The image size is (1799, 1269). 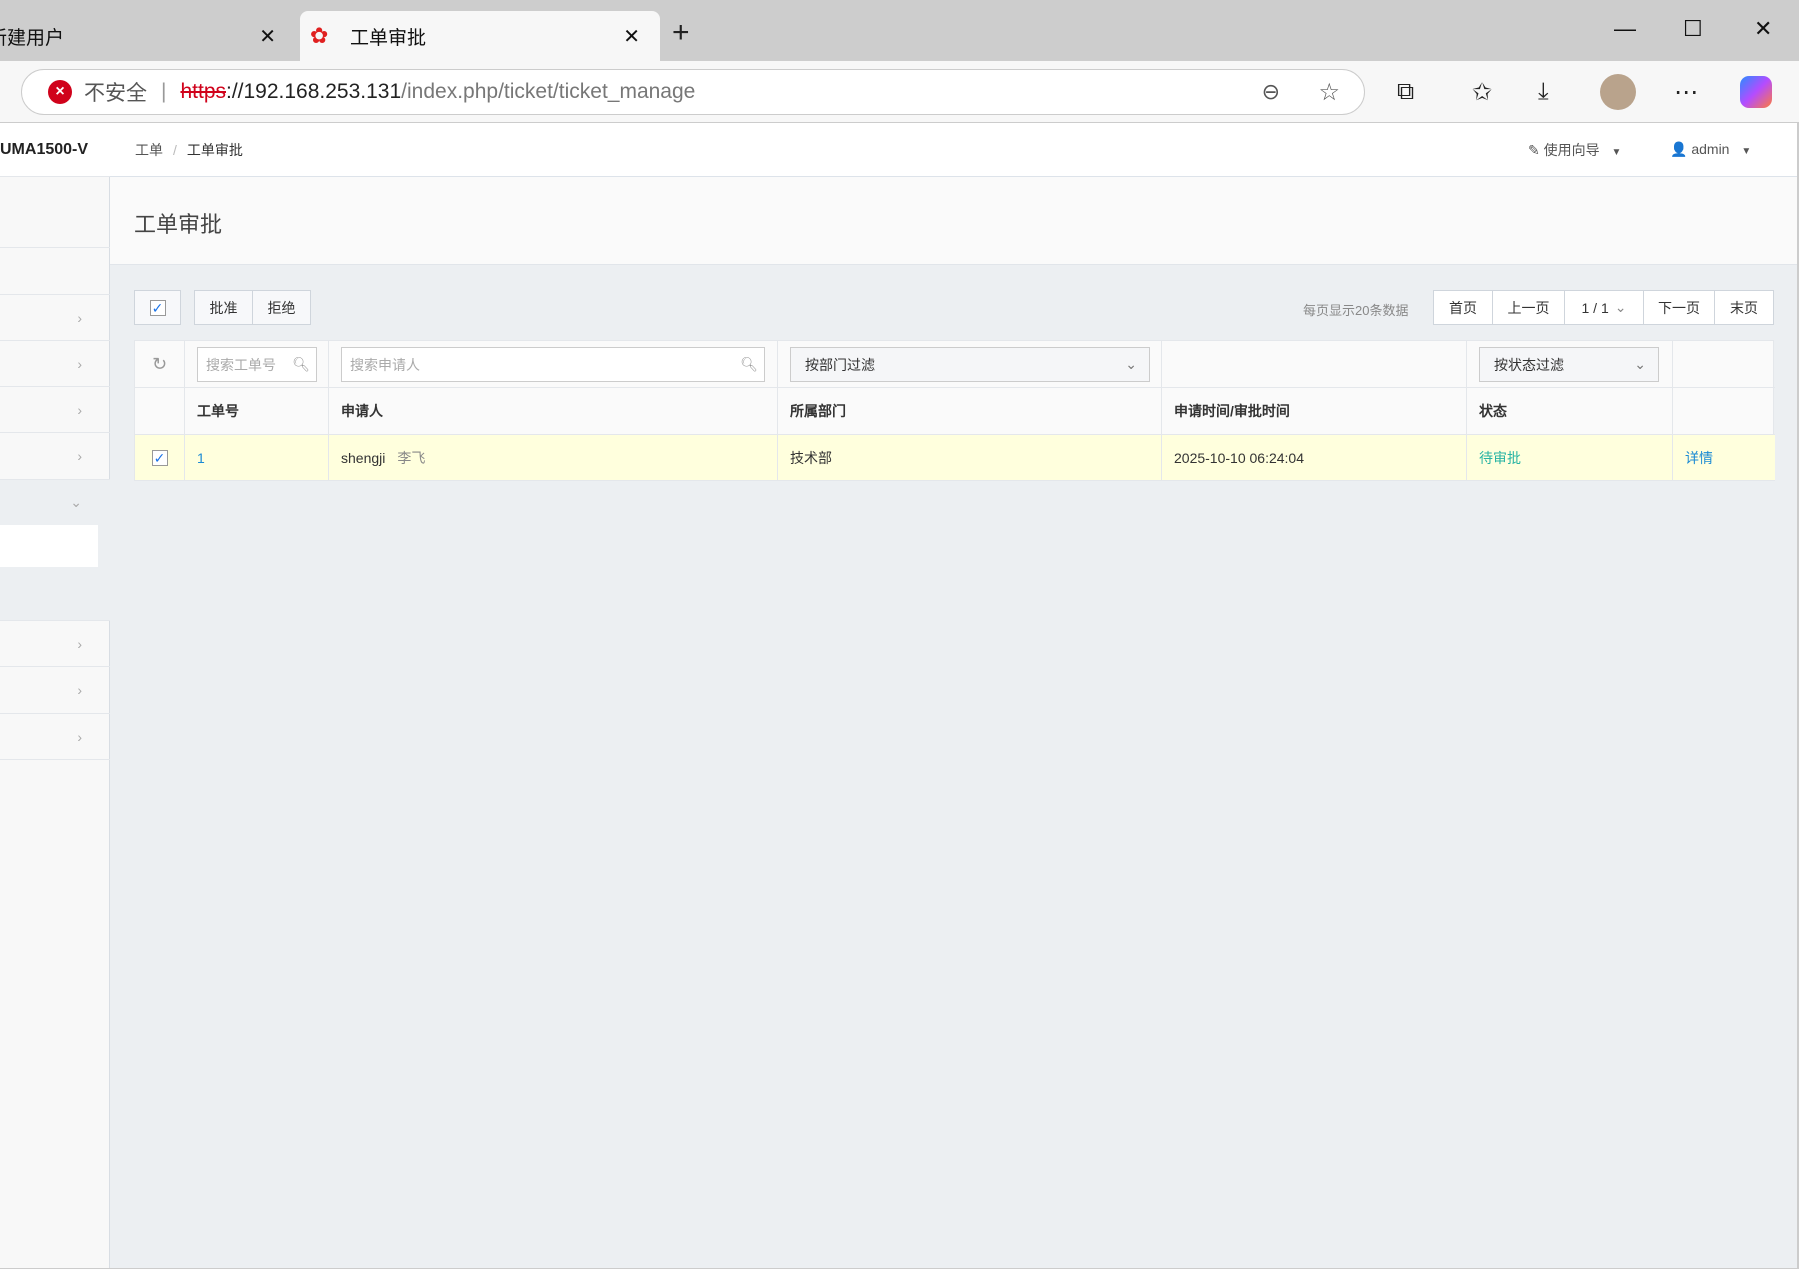 What do you see at coordinates (953, 150) in the screenshot?
I see `top-bar: 工单 / 工单审批 ✎ 使用向导 ▼ 👤 admin ▼` at bounding box center [953, 150].